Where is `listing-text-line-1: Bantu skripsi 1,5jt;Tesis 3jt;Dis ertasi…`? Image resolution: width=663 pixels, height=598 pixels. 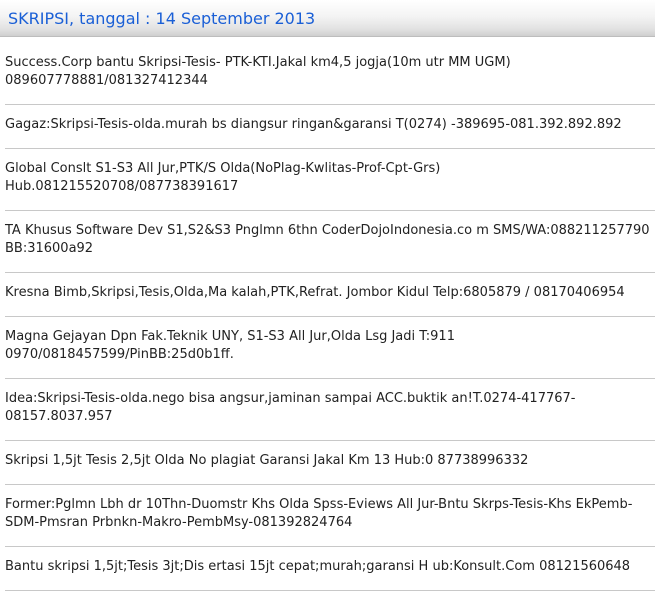 listing-text-line-1: Bantu skripsi 1,5jt;Tesis 3jt;Dis ertasi… is located at coordinates (318, 566).